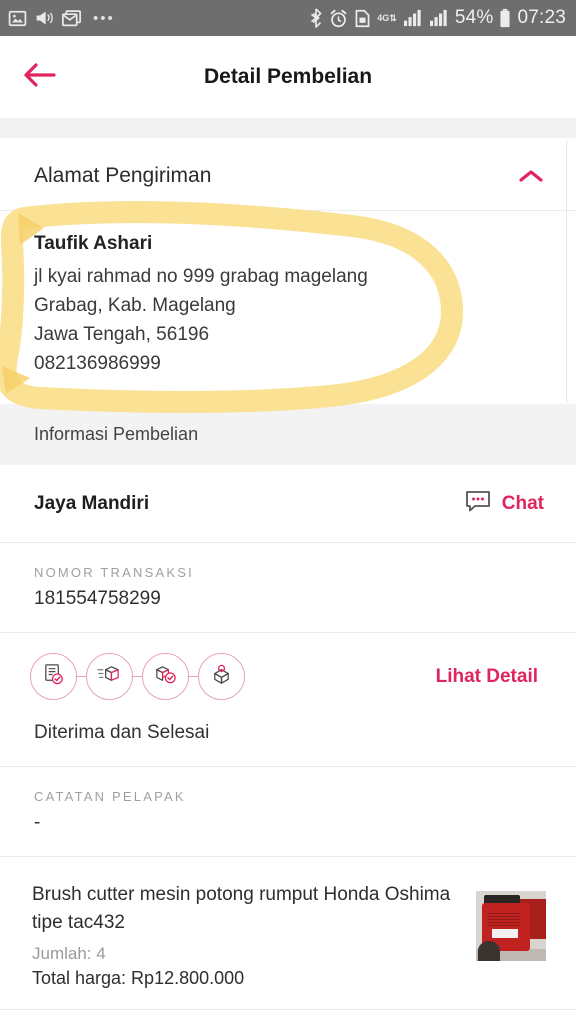 Image resolution: width=576 pixels, height=1024 pixels. I want to click on step-shipping, so click(109, 676).